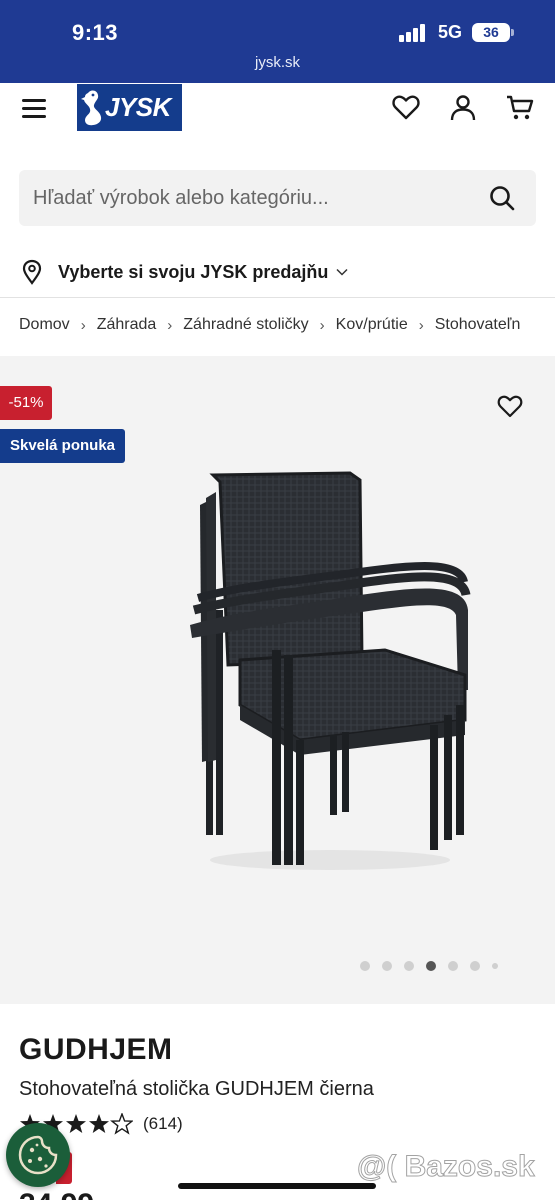  Describe the element at coordinates (127, 325) in the screenshot. I see `breadcrumb-item-garden: Záhrada` at that location.